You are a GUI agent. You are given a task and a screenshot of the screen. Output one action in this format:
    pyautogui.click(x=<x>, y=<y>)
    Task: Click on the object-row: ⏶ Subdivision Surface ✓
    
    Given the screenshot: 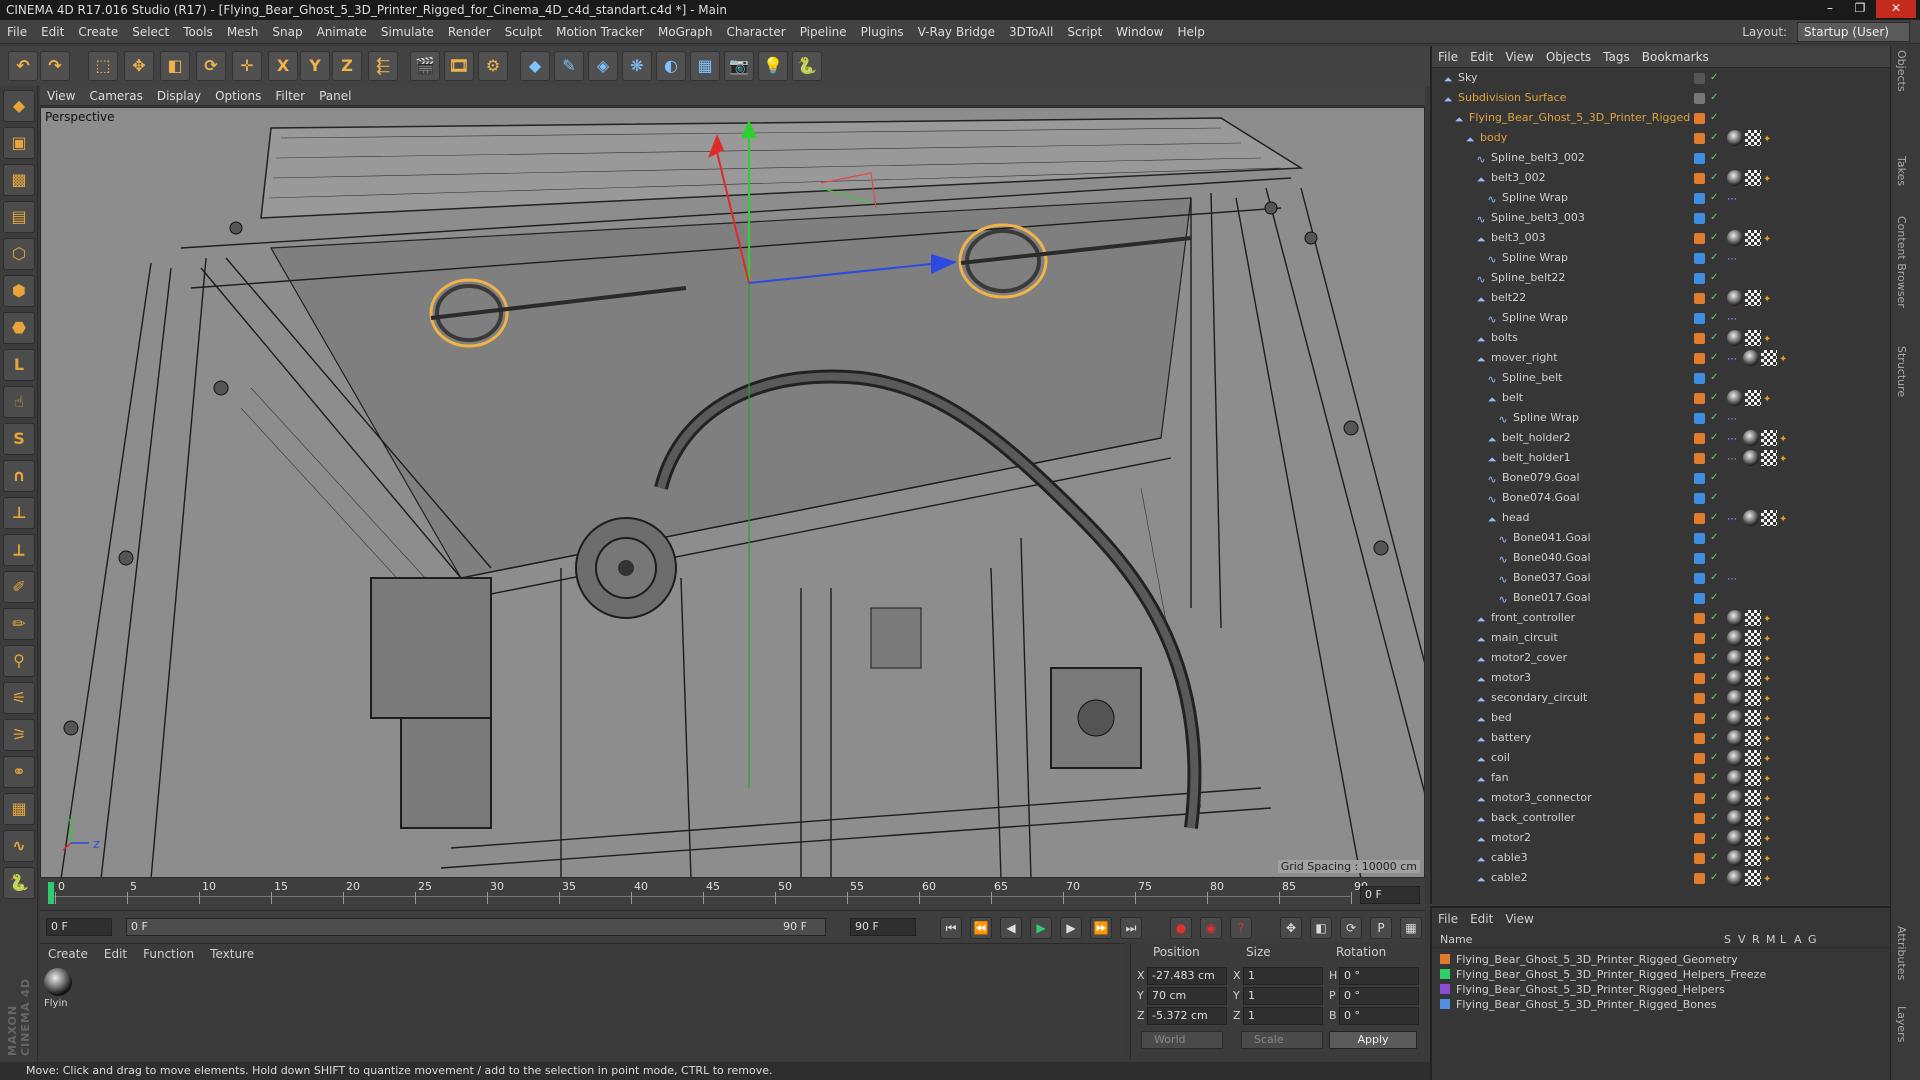 What is the action you would take?
    pyautogui.click(x=1661, y=98)
    